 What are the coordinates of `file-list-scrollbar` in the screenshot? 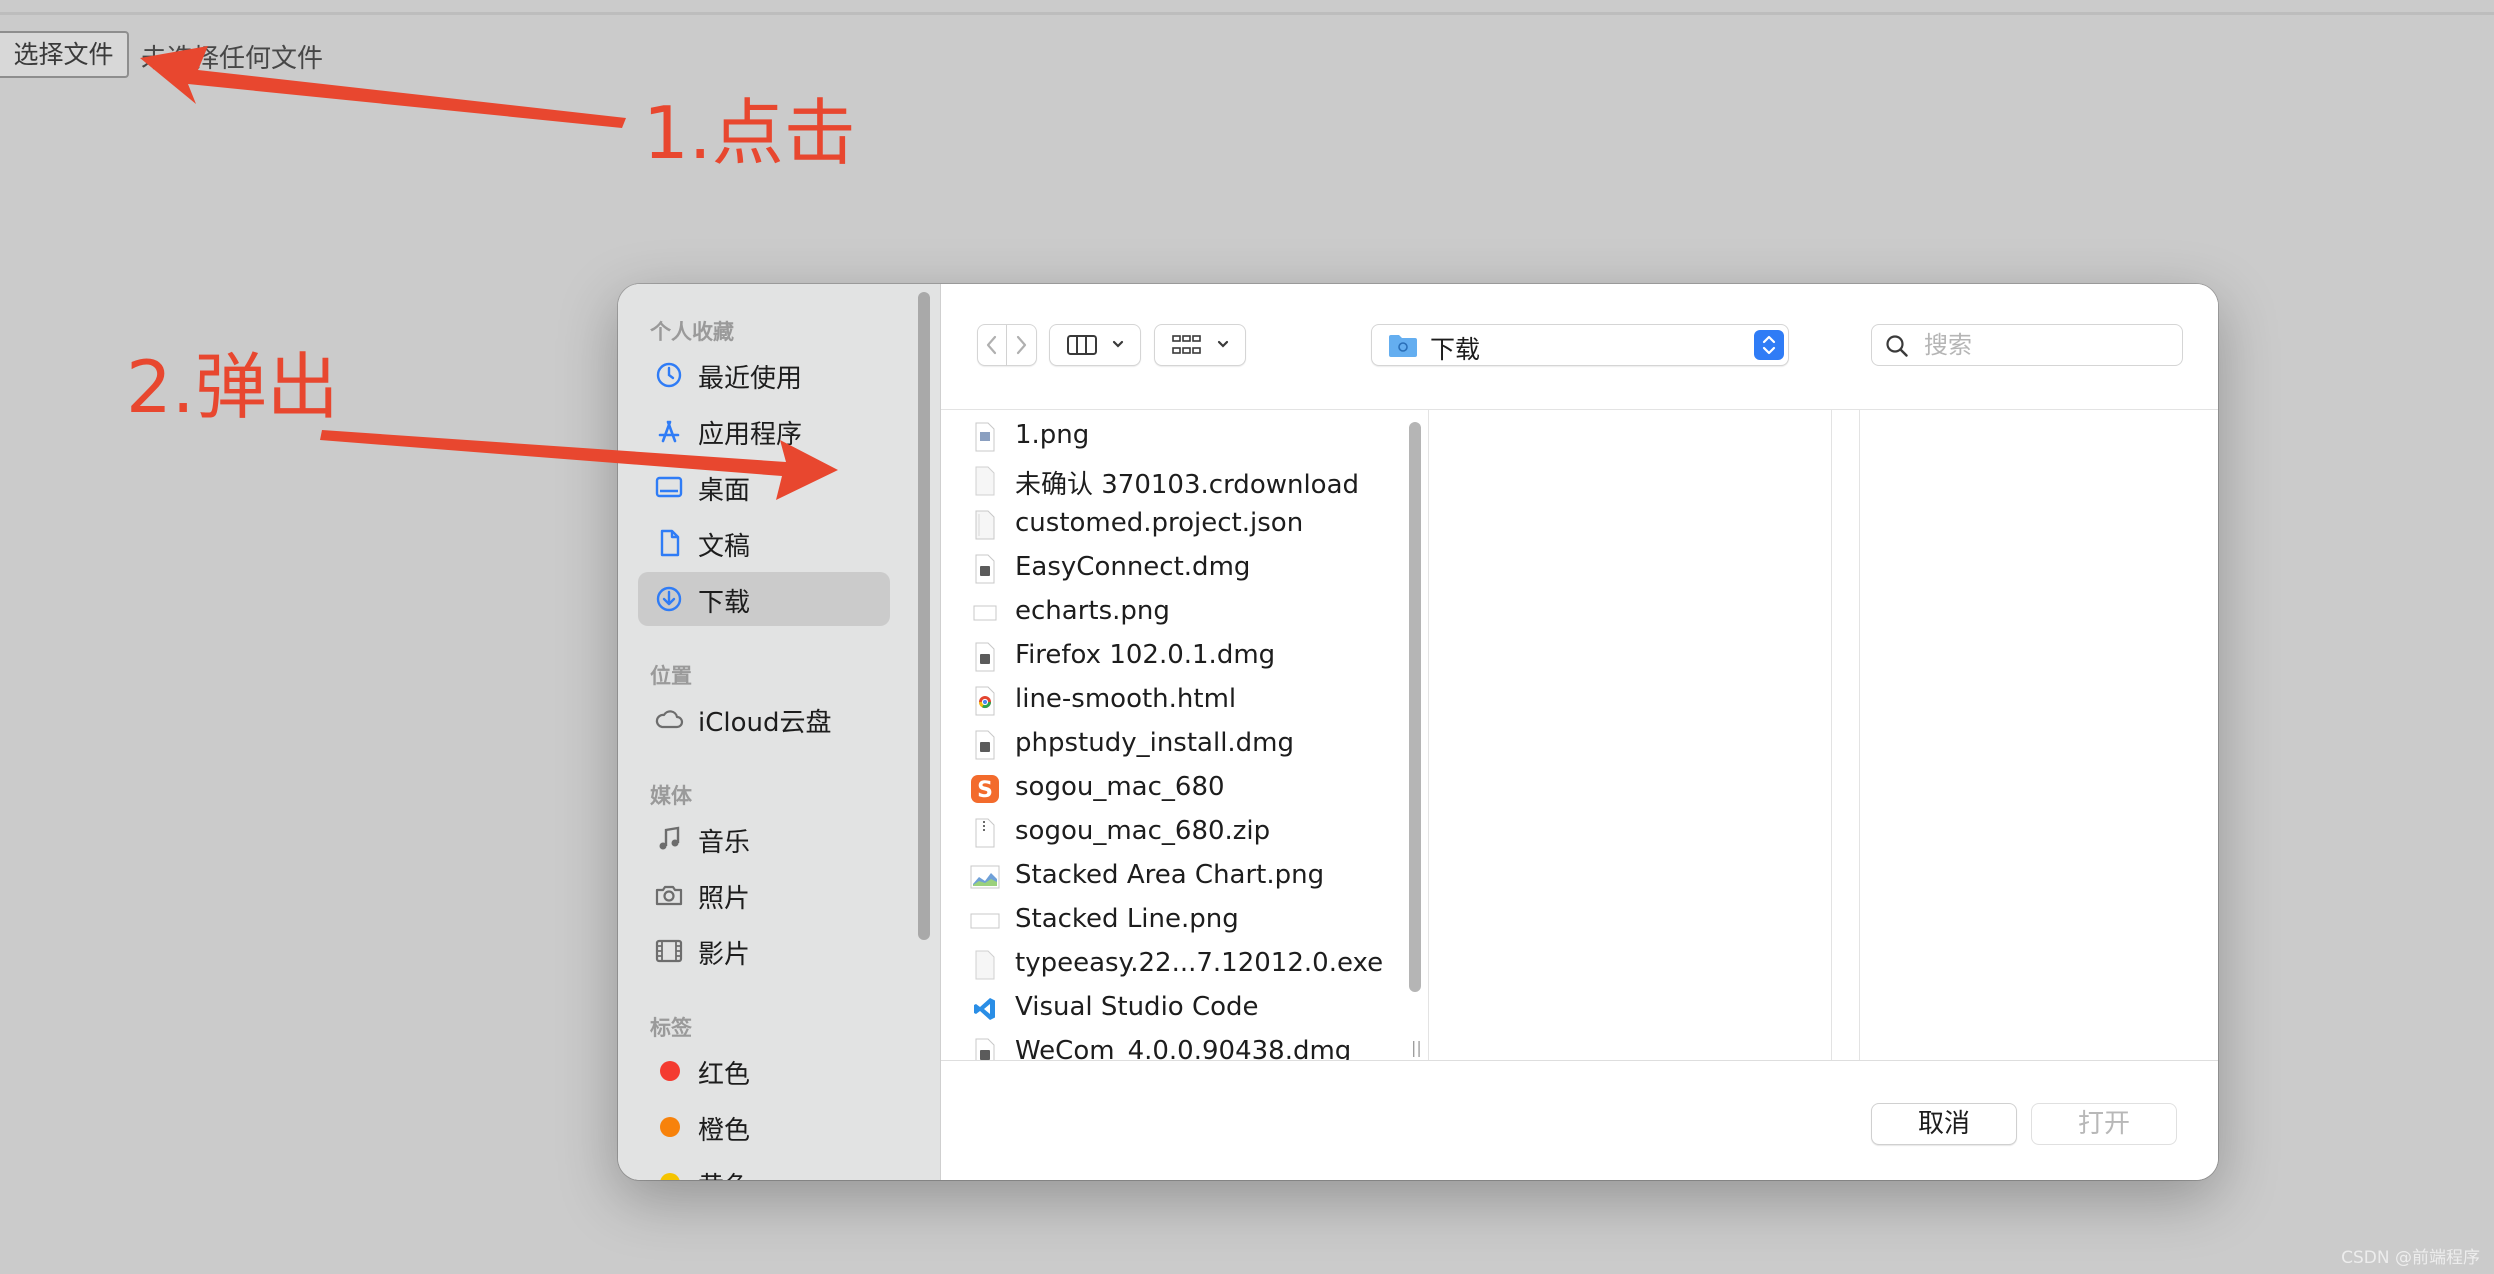 It's located at (1415, 707).